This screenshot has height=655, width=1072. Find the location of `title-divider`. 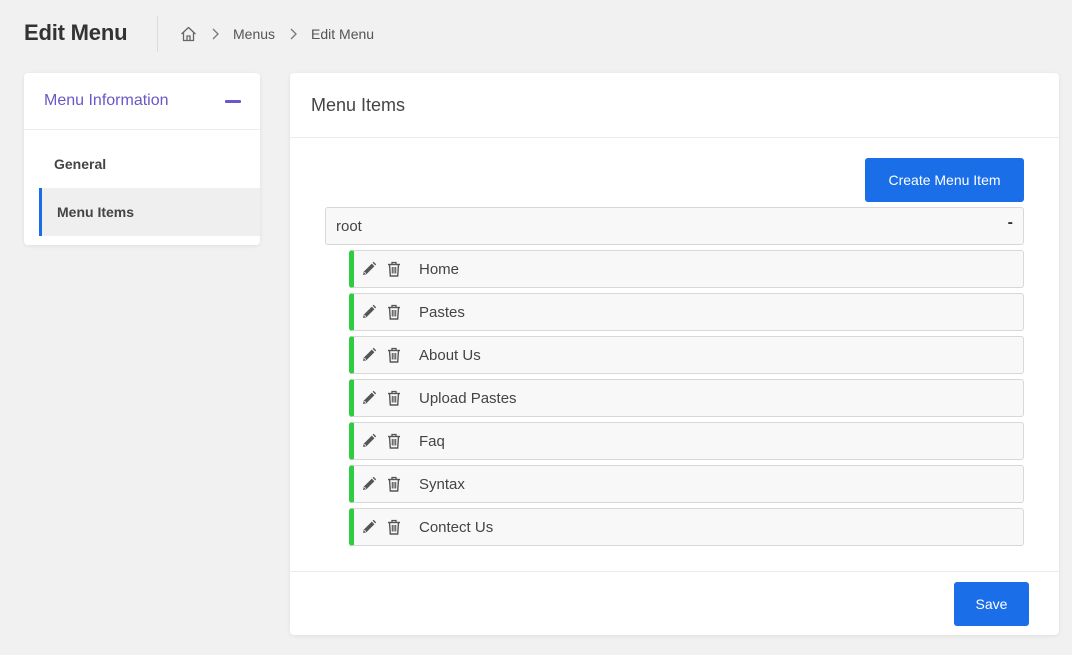

title-divider is located at coordinates (157, 34).